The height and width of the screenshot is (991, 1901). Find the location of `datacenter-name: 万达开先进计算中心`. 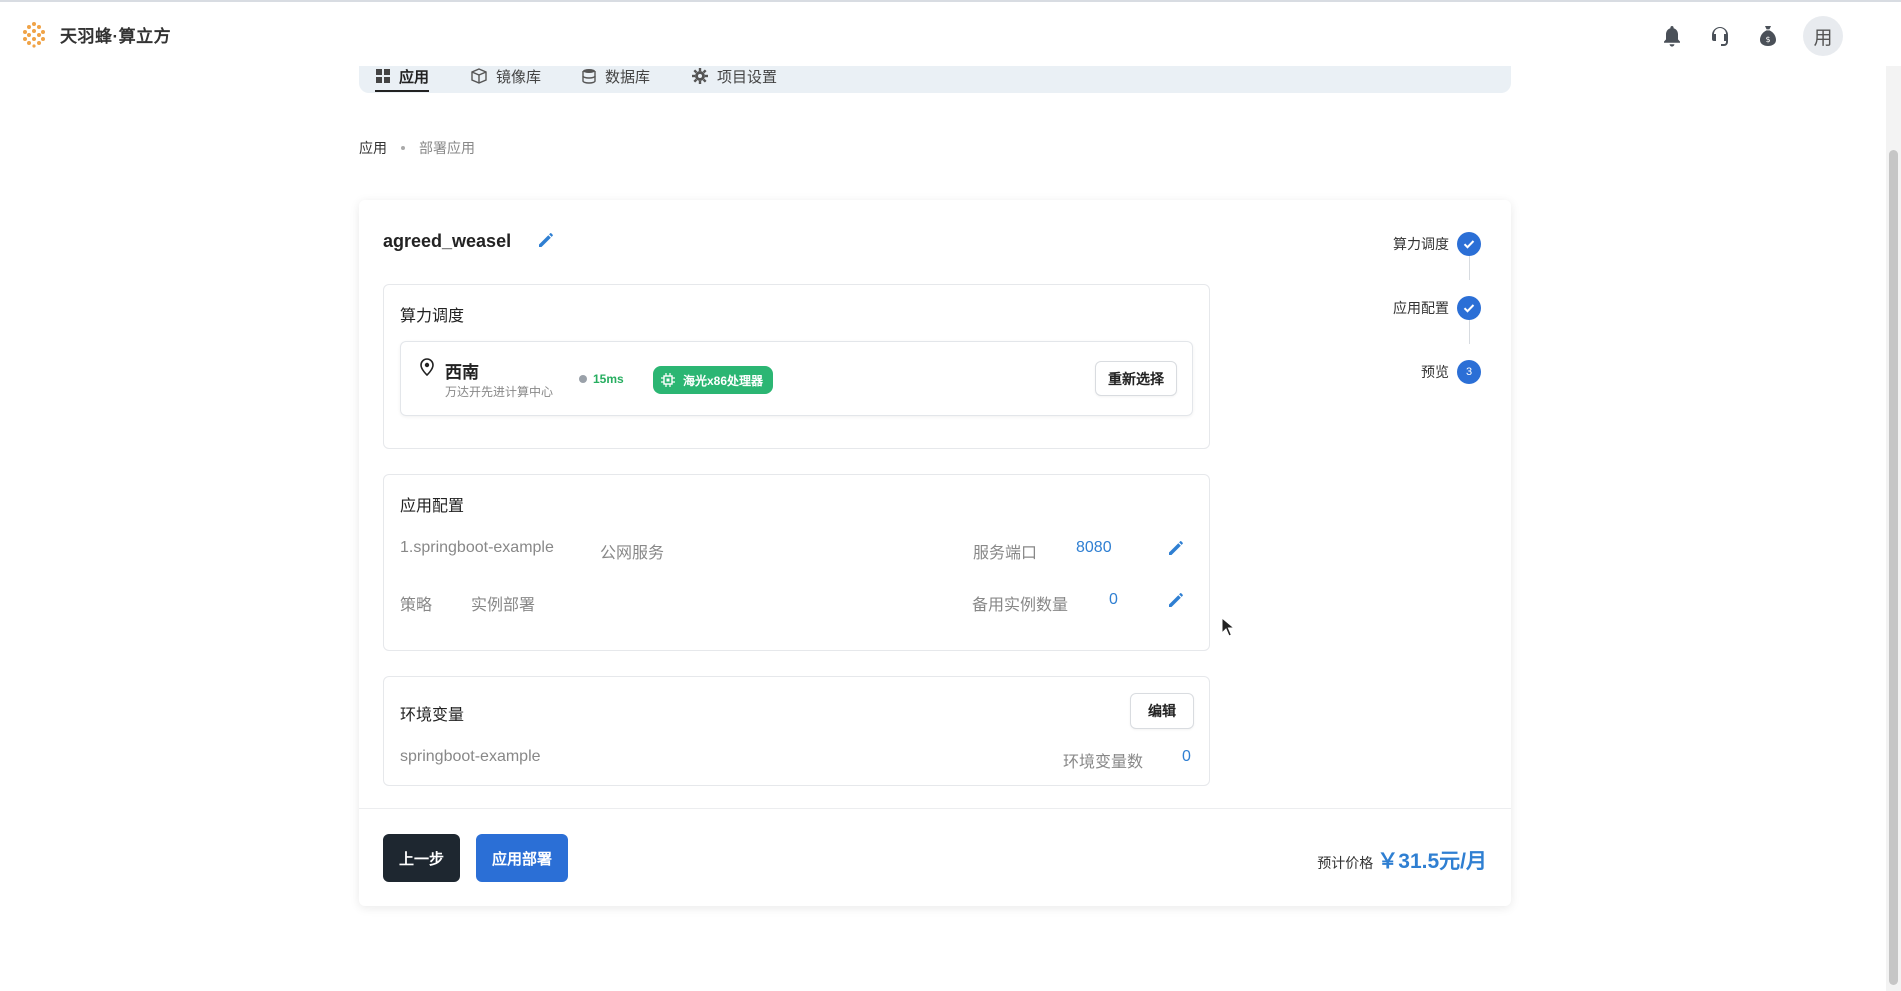

datacenter-name: 万达开先进计算中心 is located at coordinates (499, 392).